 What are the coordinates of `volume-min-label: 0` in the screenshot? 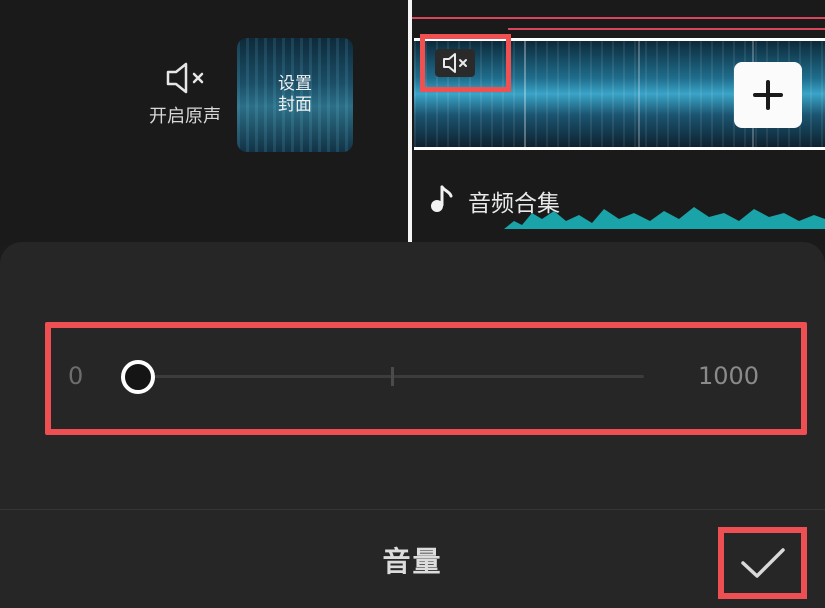 It's located at (76, 376).